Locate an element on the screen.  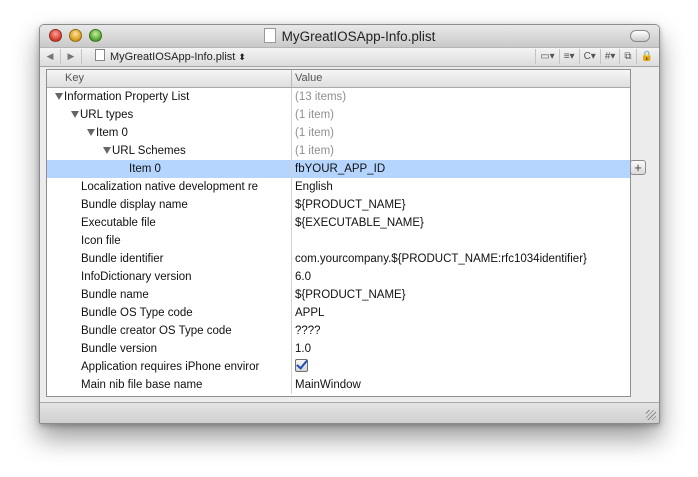
table-row: Main nib file base name MainWindow is located at coordinates (338, 385).